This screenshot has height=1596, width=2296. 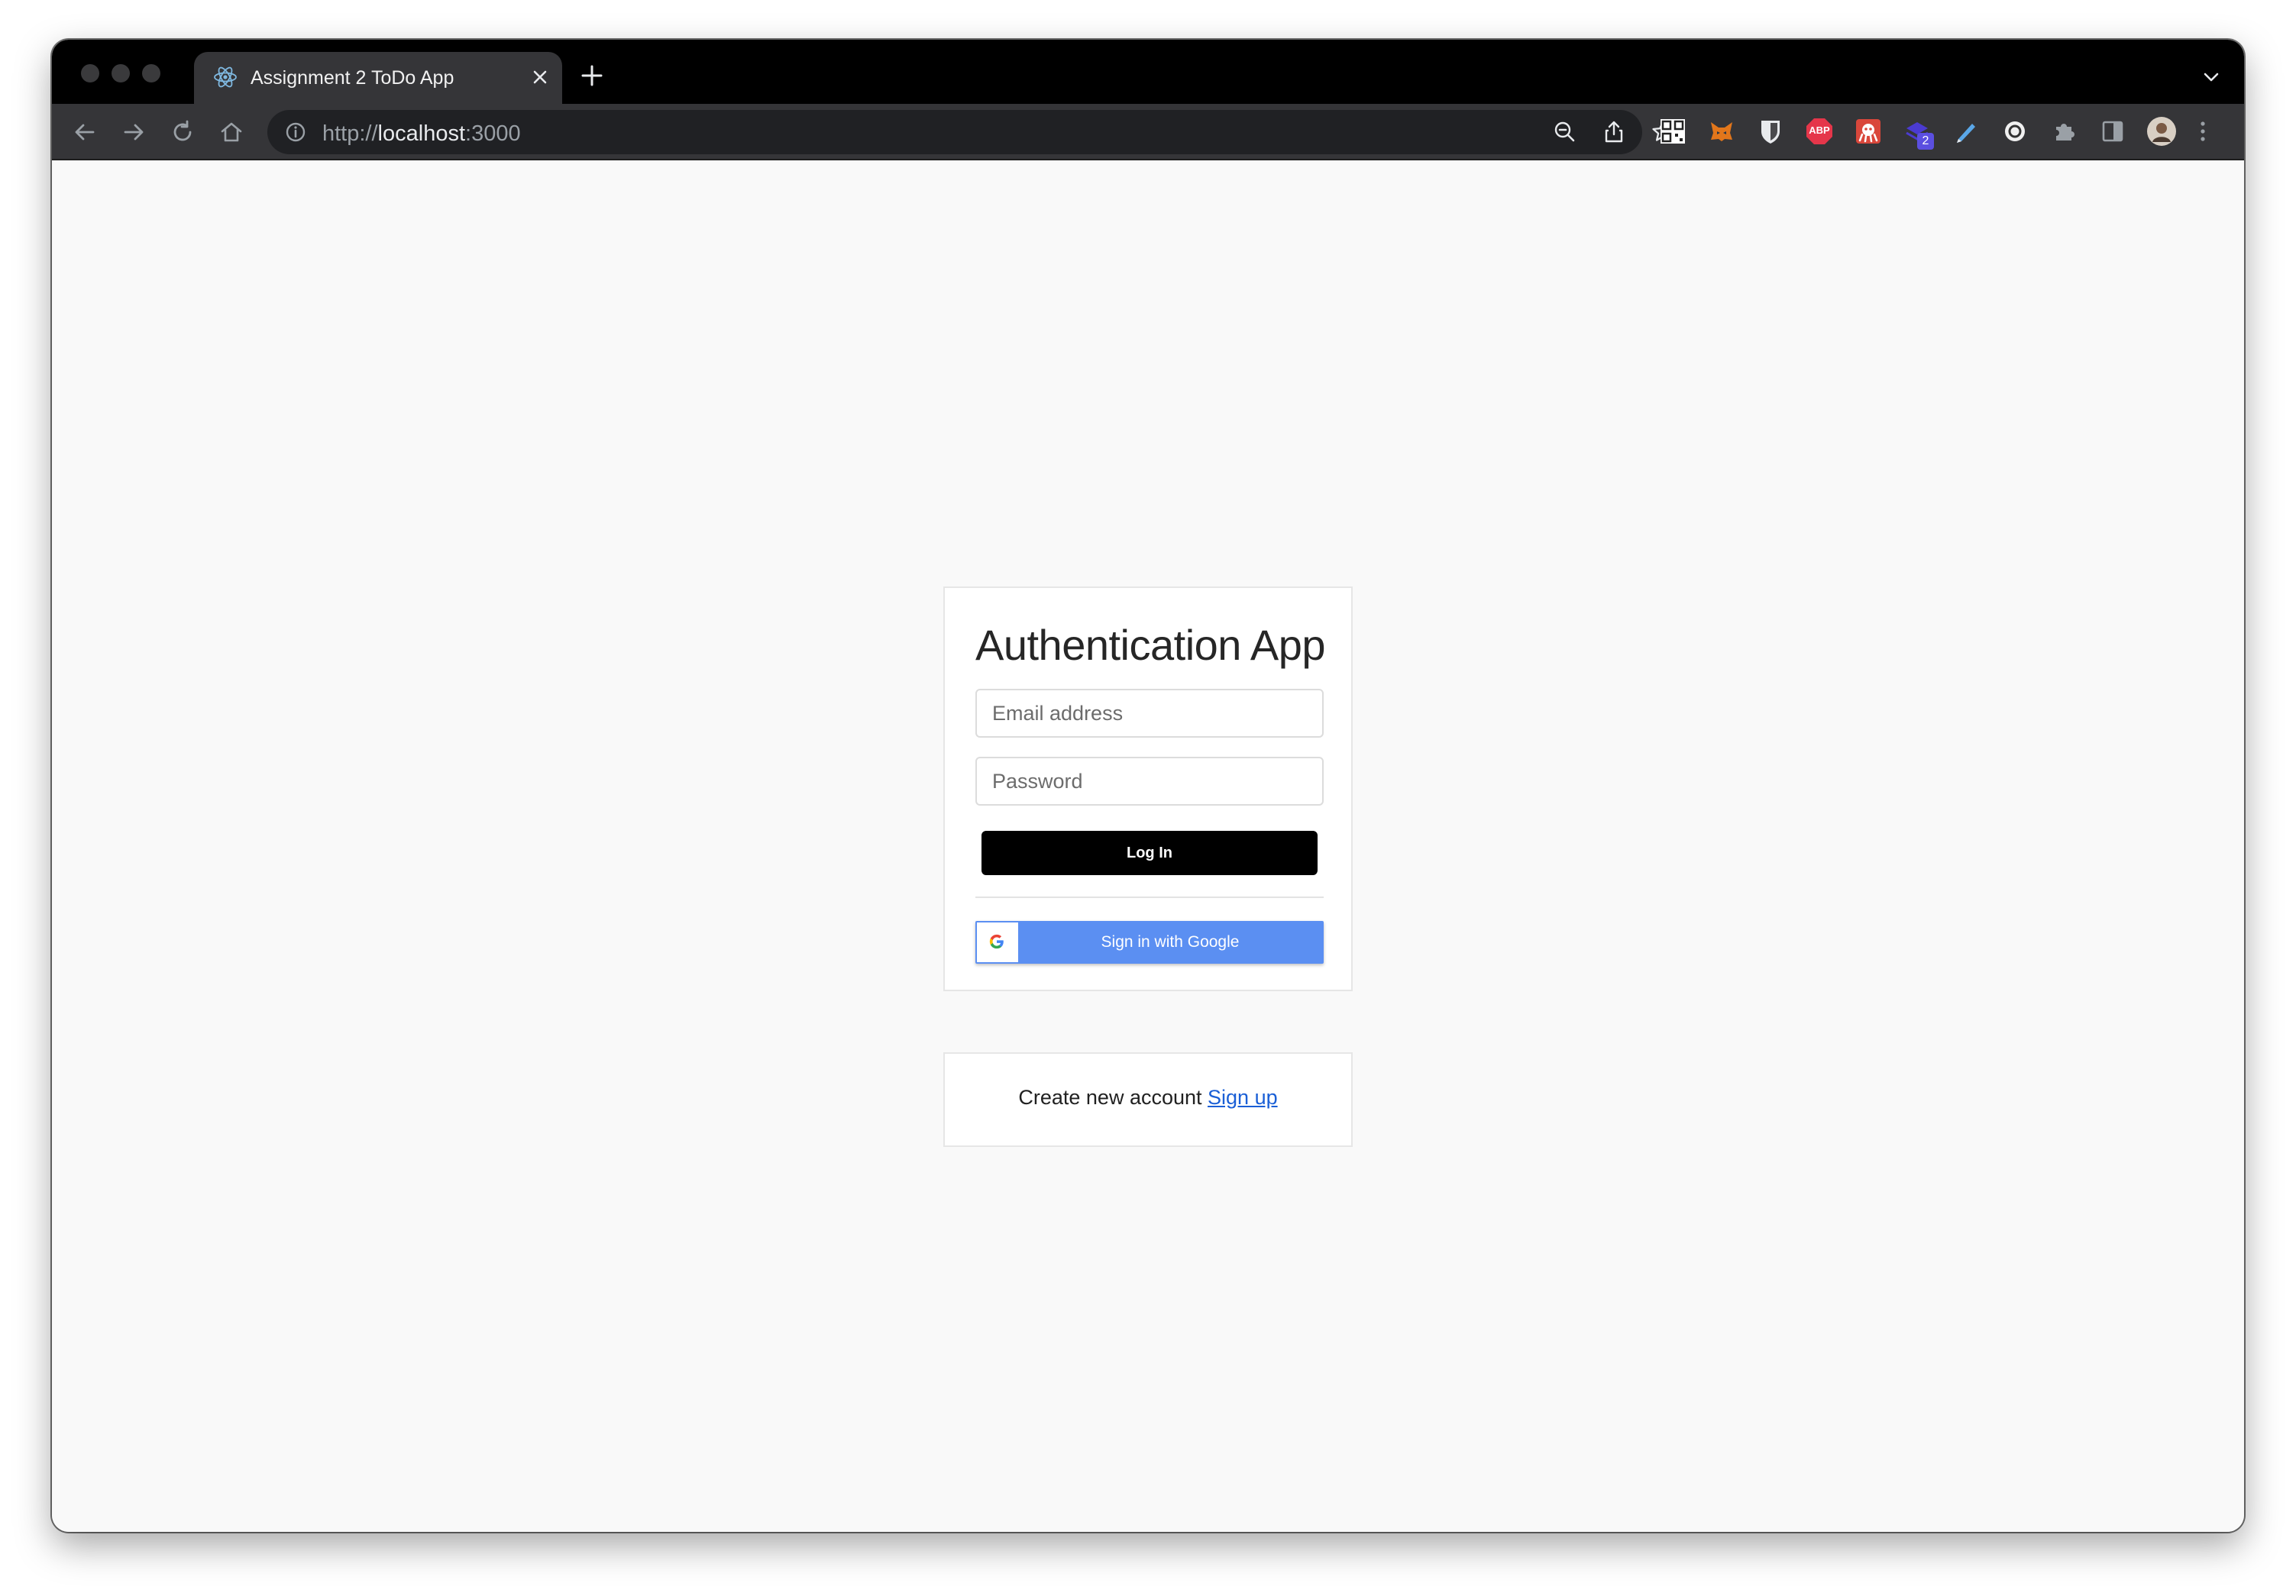 I want to click on profile-avatar-icon, so click(x=2161, y=131).